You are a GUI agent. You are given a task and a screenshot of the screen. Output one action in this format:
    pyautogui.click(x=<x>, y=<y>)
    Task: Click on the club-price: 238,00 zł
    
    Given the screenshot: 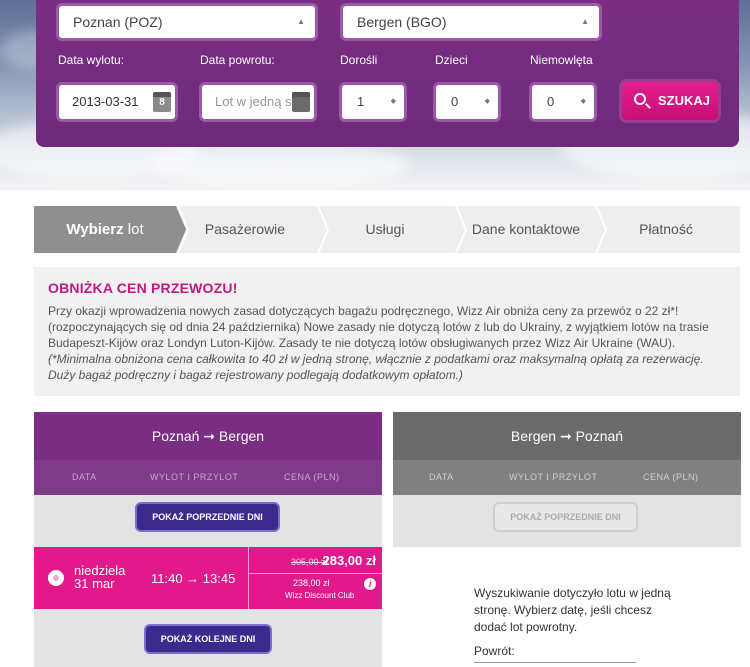 What is the action you would take?
    pyautogui.click(x=311, y=583)
    